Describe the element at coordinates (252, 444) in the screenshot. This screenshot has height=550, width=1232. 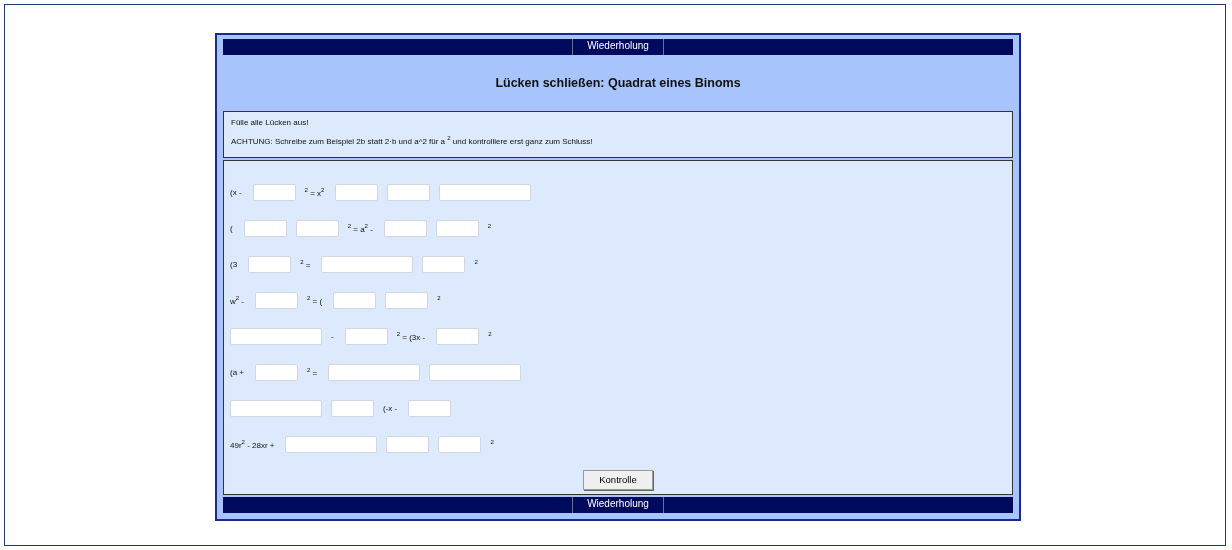
I see `math-text: 49r$^{2}$ - 28xr +` at that location.